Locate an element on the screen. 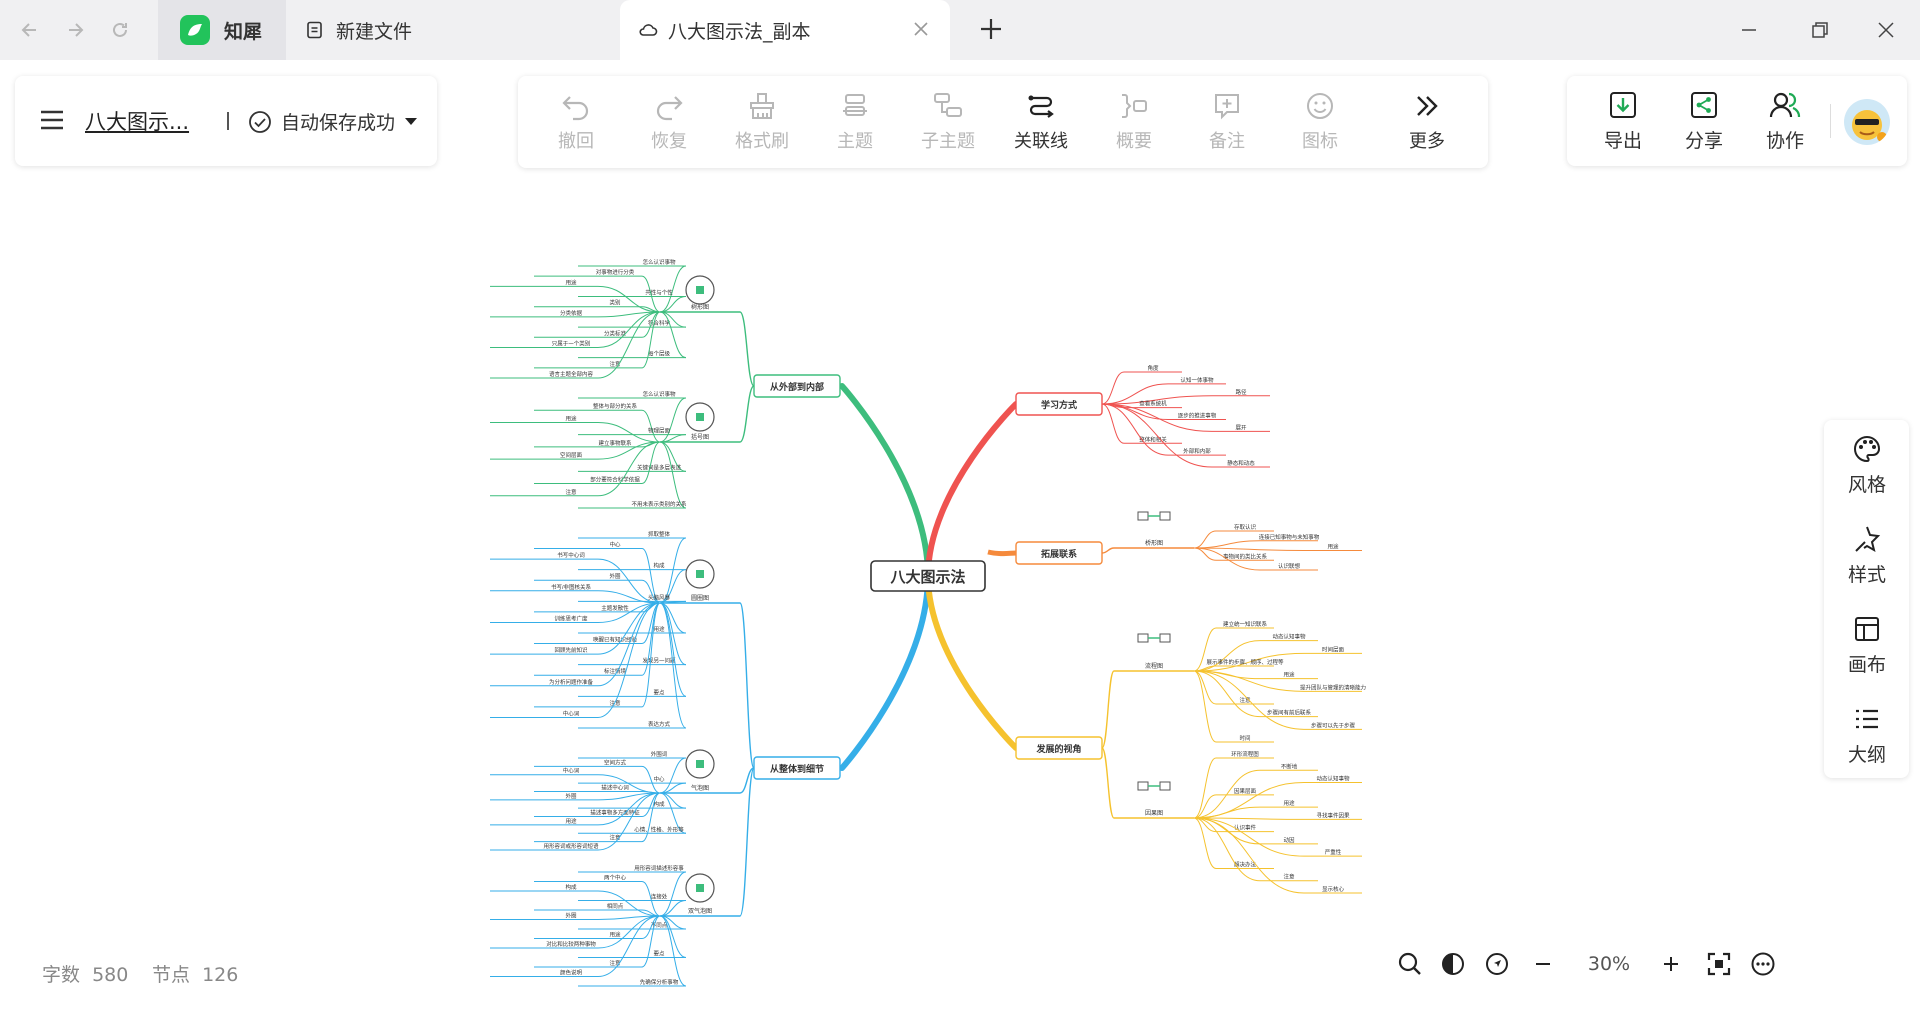 This screenshot has width=1920, height=1020. leaf-node-label: 时间 is located at coordinates (1244, 738).